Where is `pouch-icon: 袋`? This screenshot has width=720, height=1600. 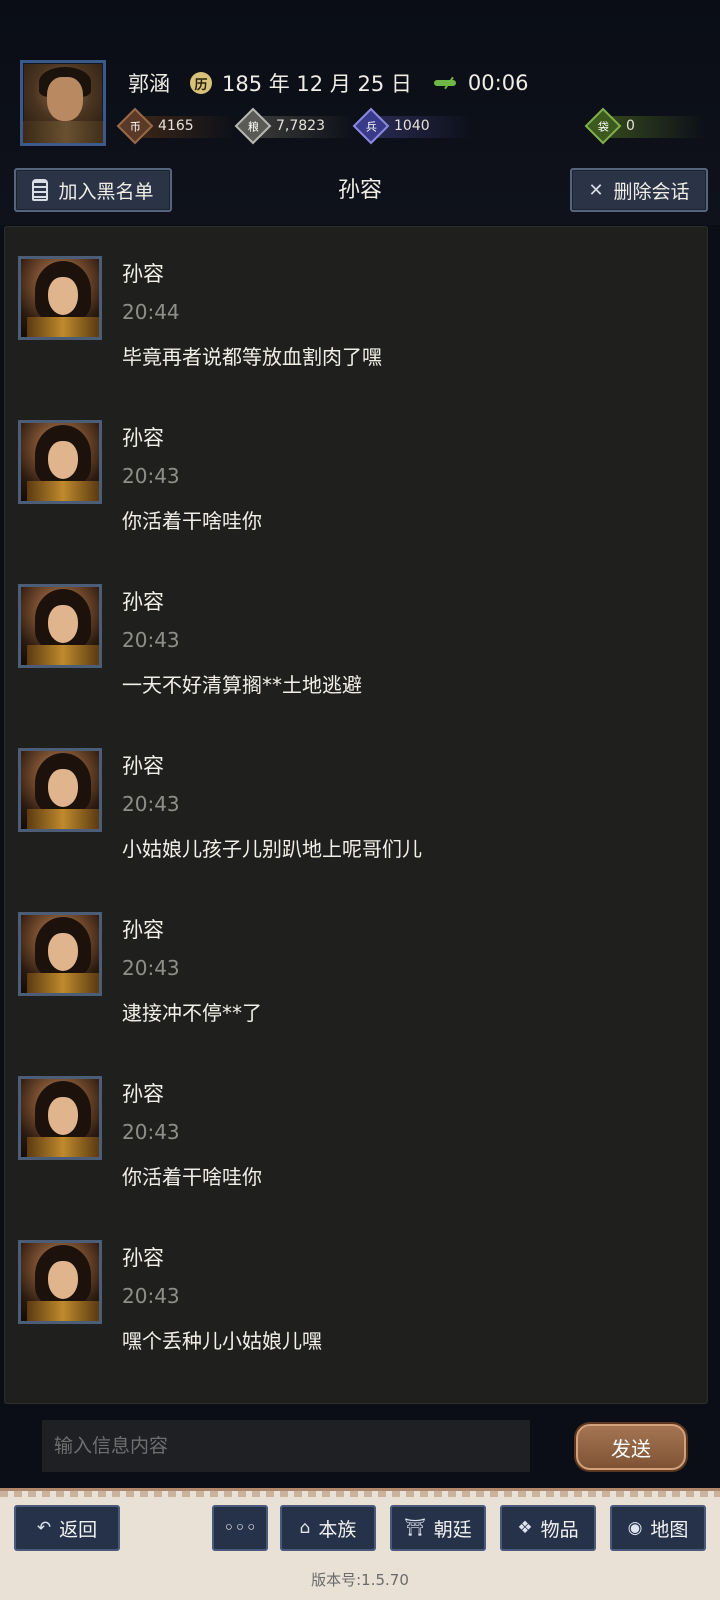 pouch-icon: 袋 is located at coordinates (603, 126).